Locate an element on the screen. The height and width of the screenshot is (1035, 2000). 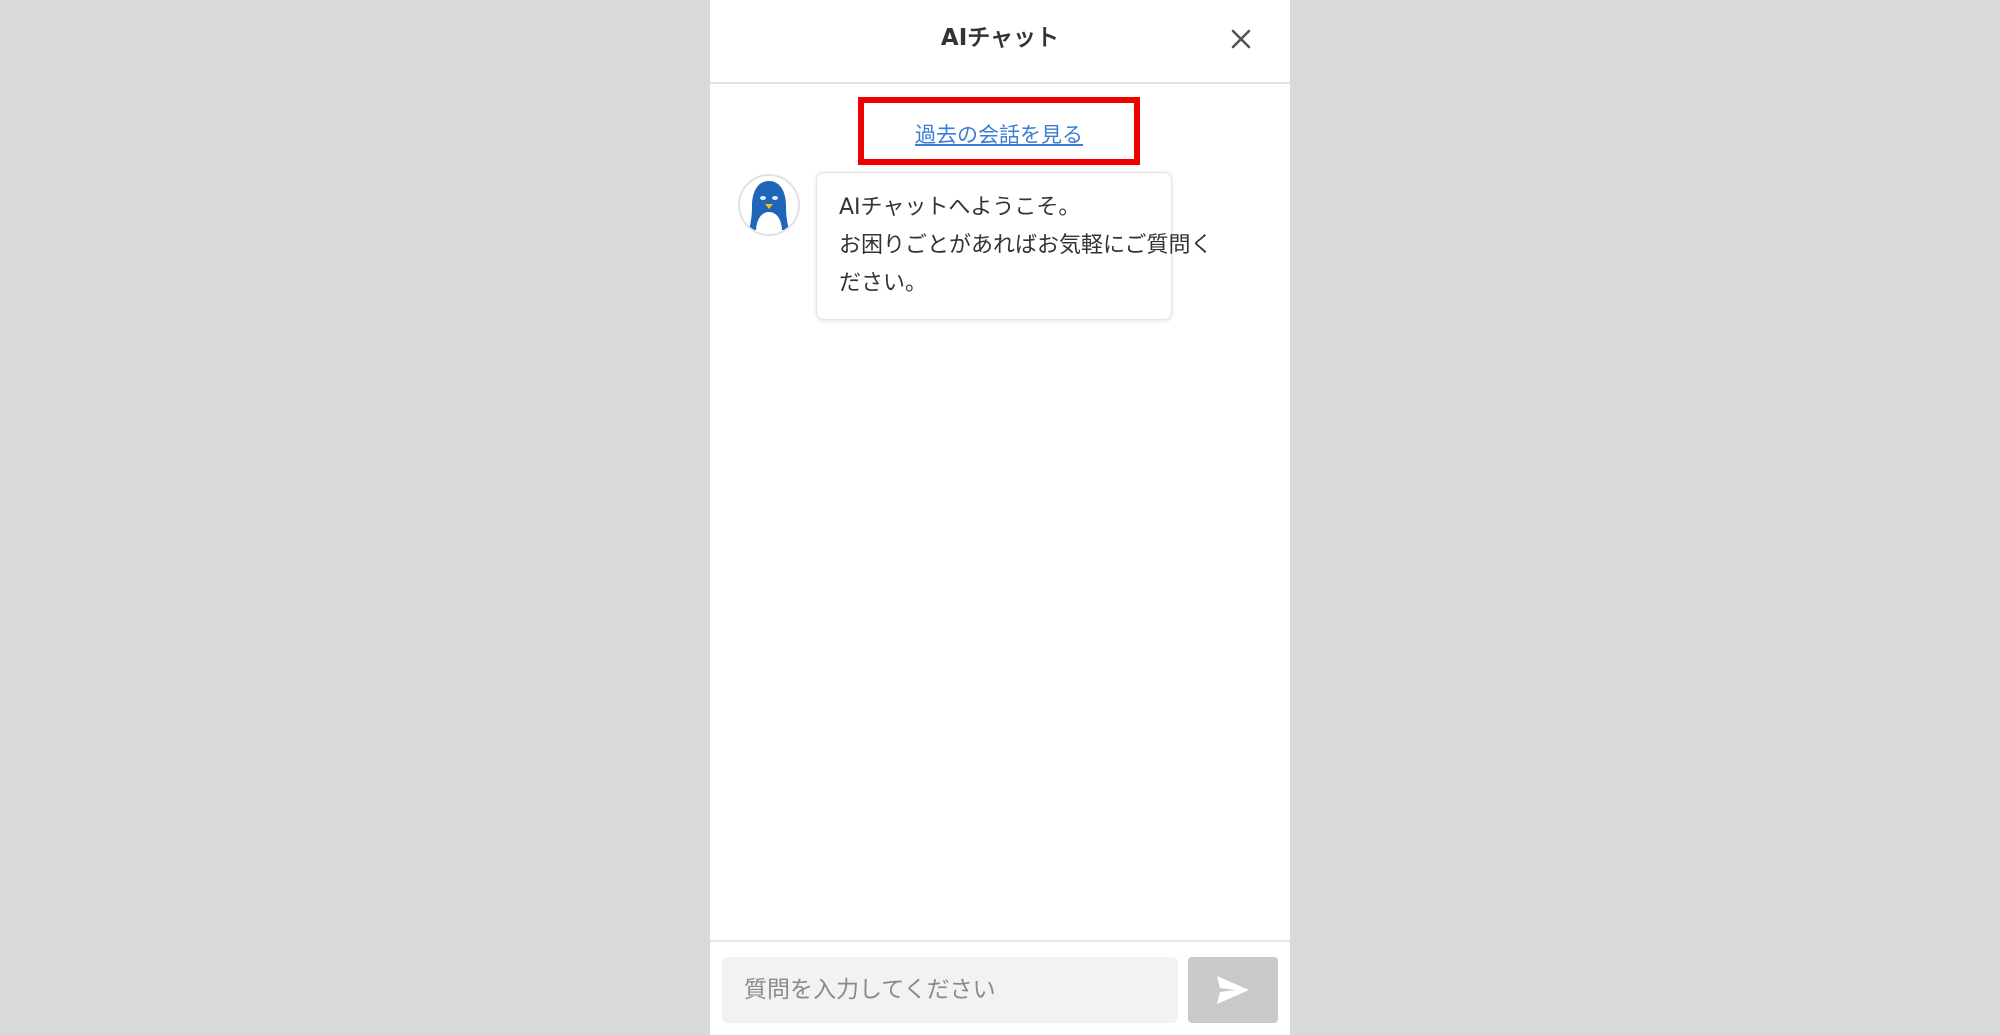
message-line: ださい。 is located at coordinates (883, 283).